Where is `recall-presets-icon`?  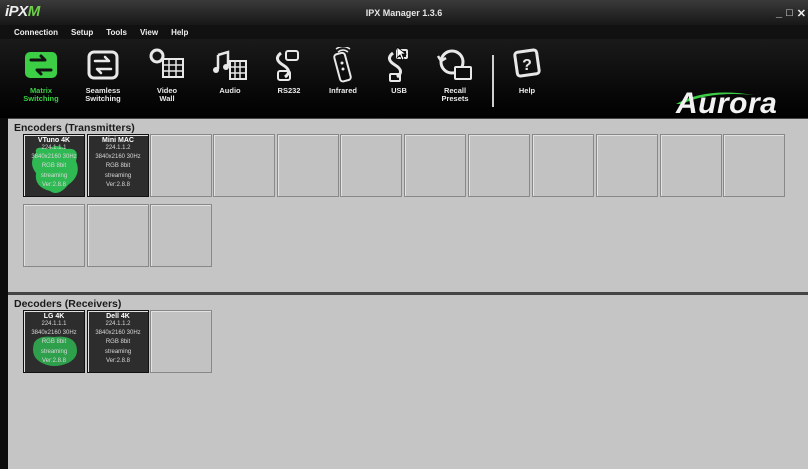 recall-presets-icon is located at coordinates (454, 64).